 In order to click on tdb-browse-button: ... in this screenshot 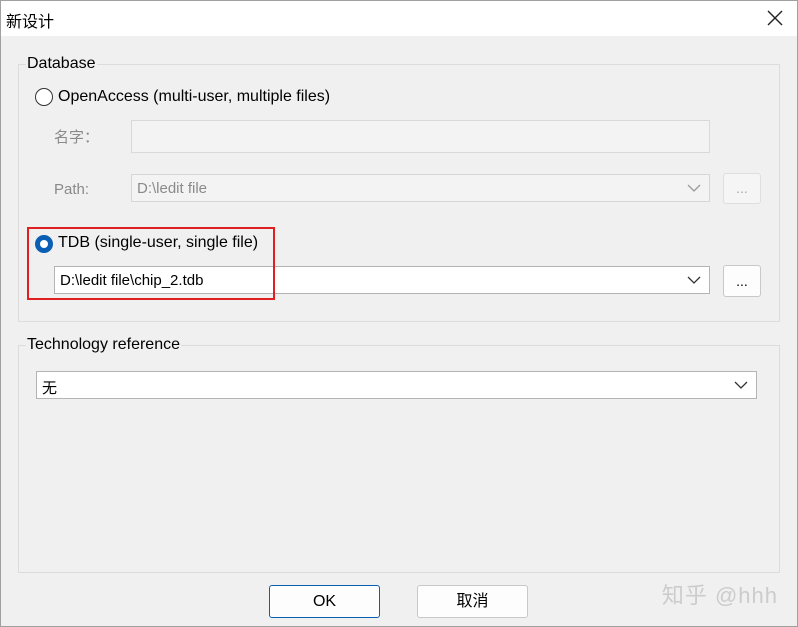, I will do `click(742, 281)`.